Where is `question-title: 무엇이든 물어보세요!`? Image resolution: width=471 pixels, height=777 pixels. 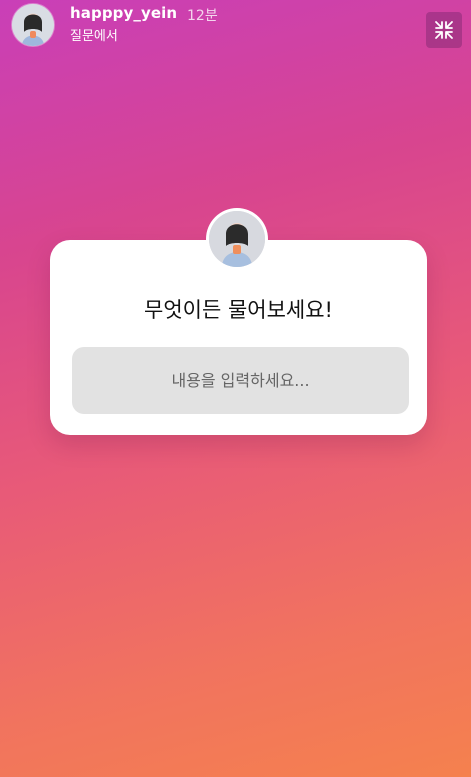
question-title: 무엇이든 물어보세요! is located at coordinates (238, 310).